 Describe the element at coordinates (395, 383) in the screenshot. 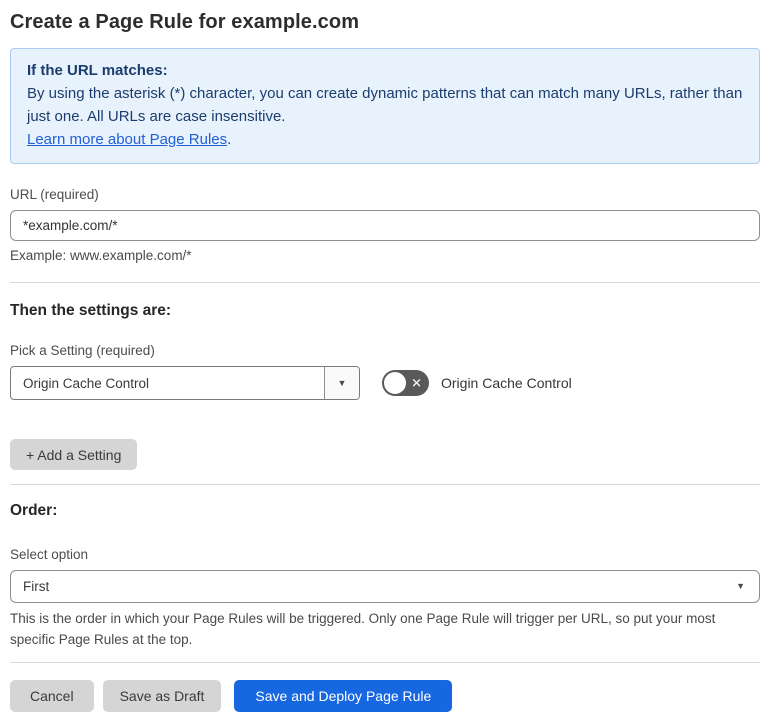

I see `toggle-knob` at that location.